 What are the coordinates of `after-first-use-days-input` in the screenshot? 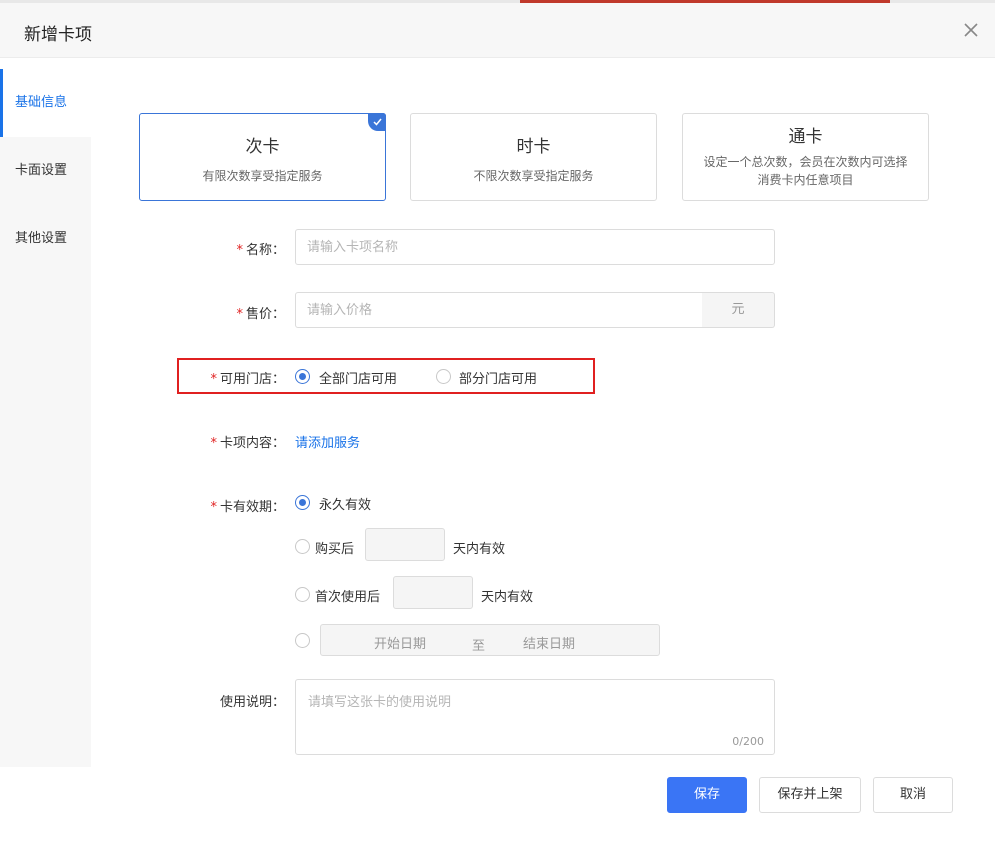 It's located at (433, 592).